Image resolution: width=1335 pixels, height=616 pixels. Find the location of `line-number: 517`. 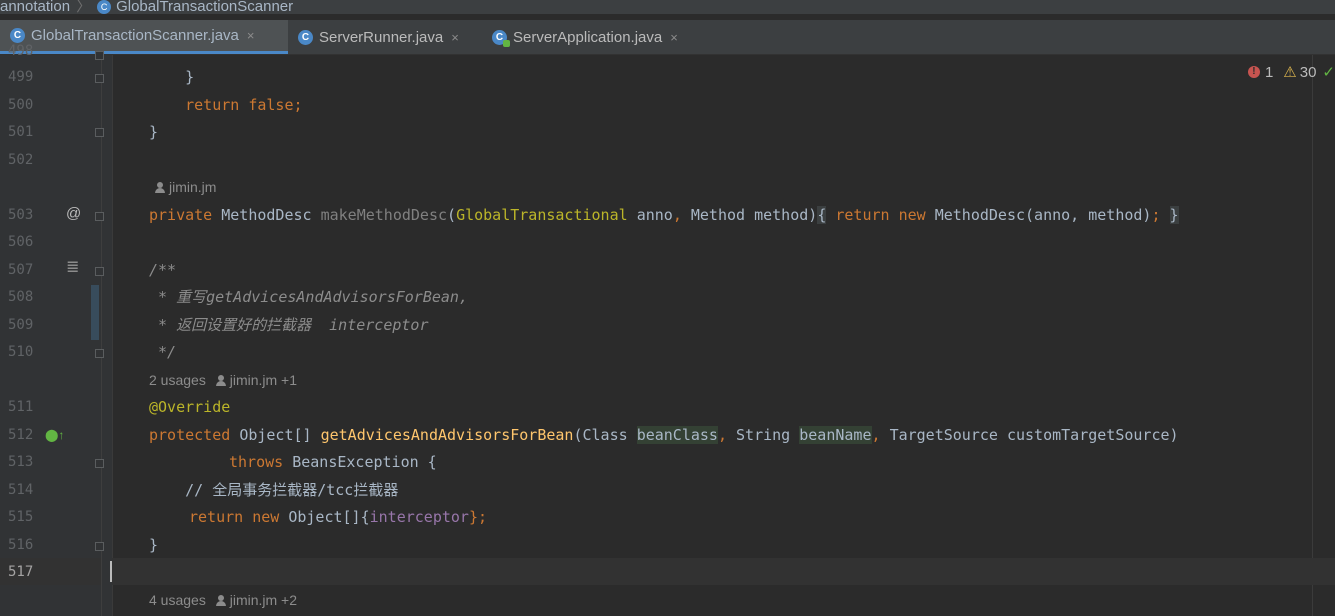

line-number: 517 is located at coordinates (21, 572).